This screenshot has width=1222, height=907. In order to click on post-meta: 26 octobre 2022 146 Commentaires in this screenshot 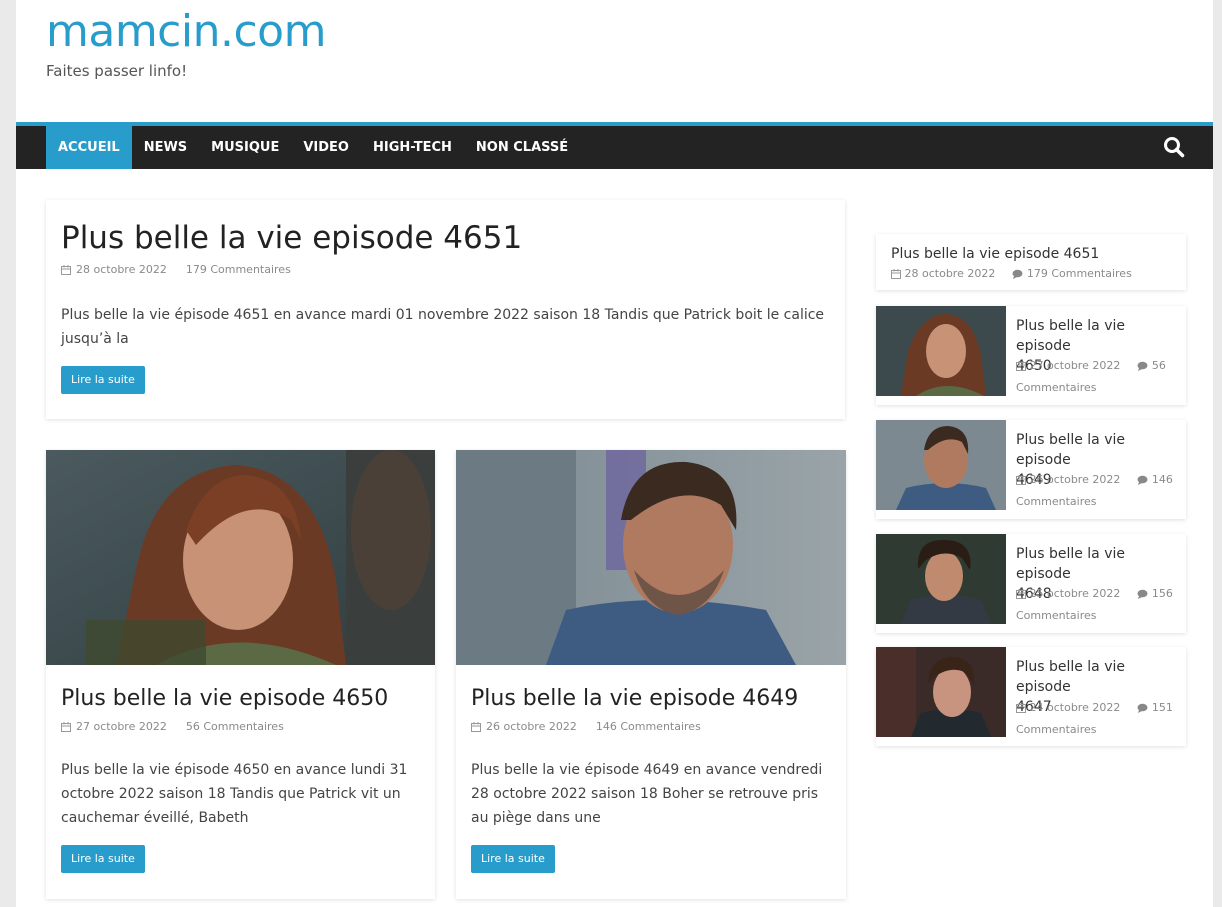, I will do `click(586, 726)`.